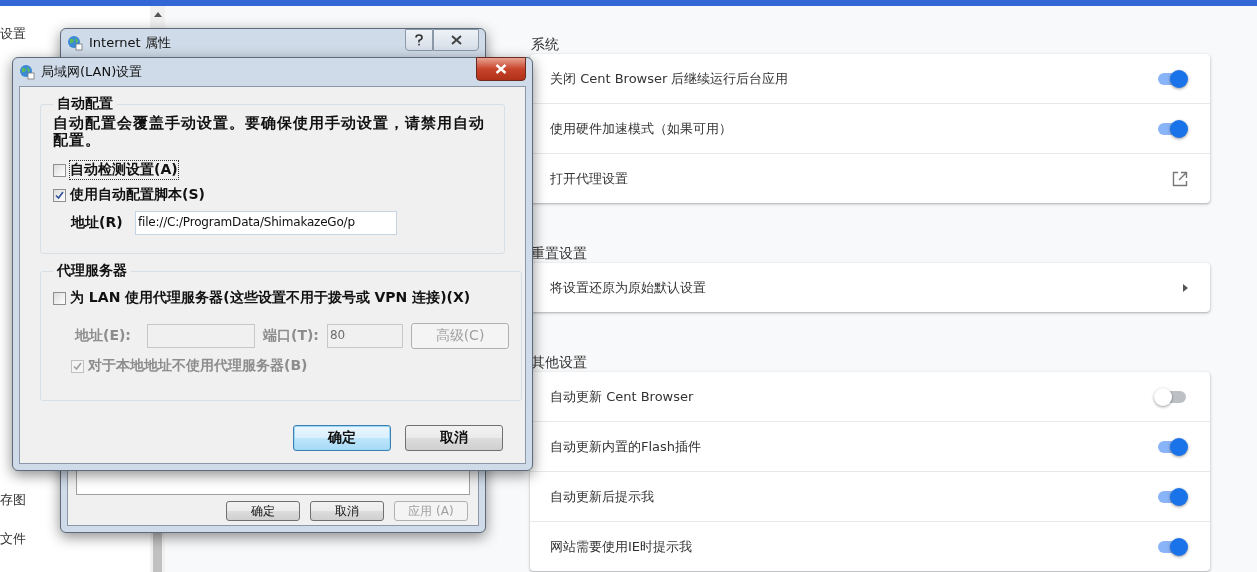 Image resolution: width=1257 pixels, height=572 pixels. Describe the element at coordinates (92, 72) in the screenshot. I see `window-title: 局域网(LAN)设置` at that location.